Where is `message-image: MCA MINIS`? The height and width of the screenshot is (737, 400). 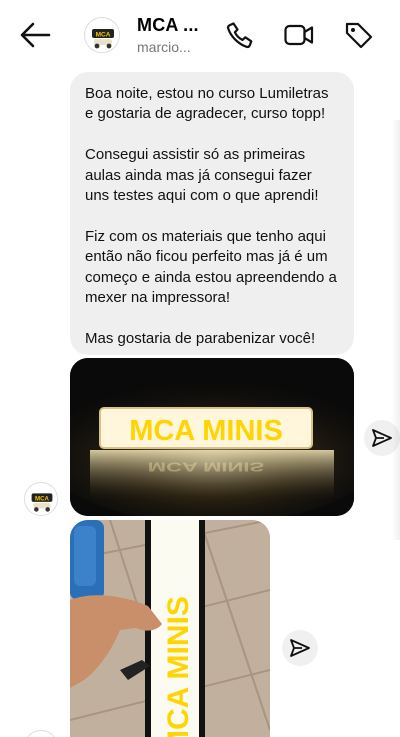
message-image: MCA MINIS is located at coordinates (170, 628).